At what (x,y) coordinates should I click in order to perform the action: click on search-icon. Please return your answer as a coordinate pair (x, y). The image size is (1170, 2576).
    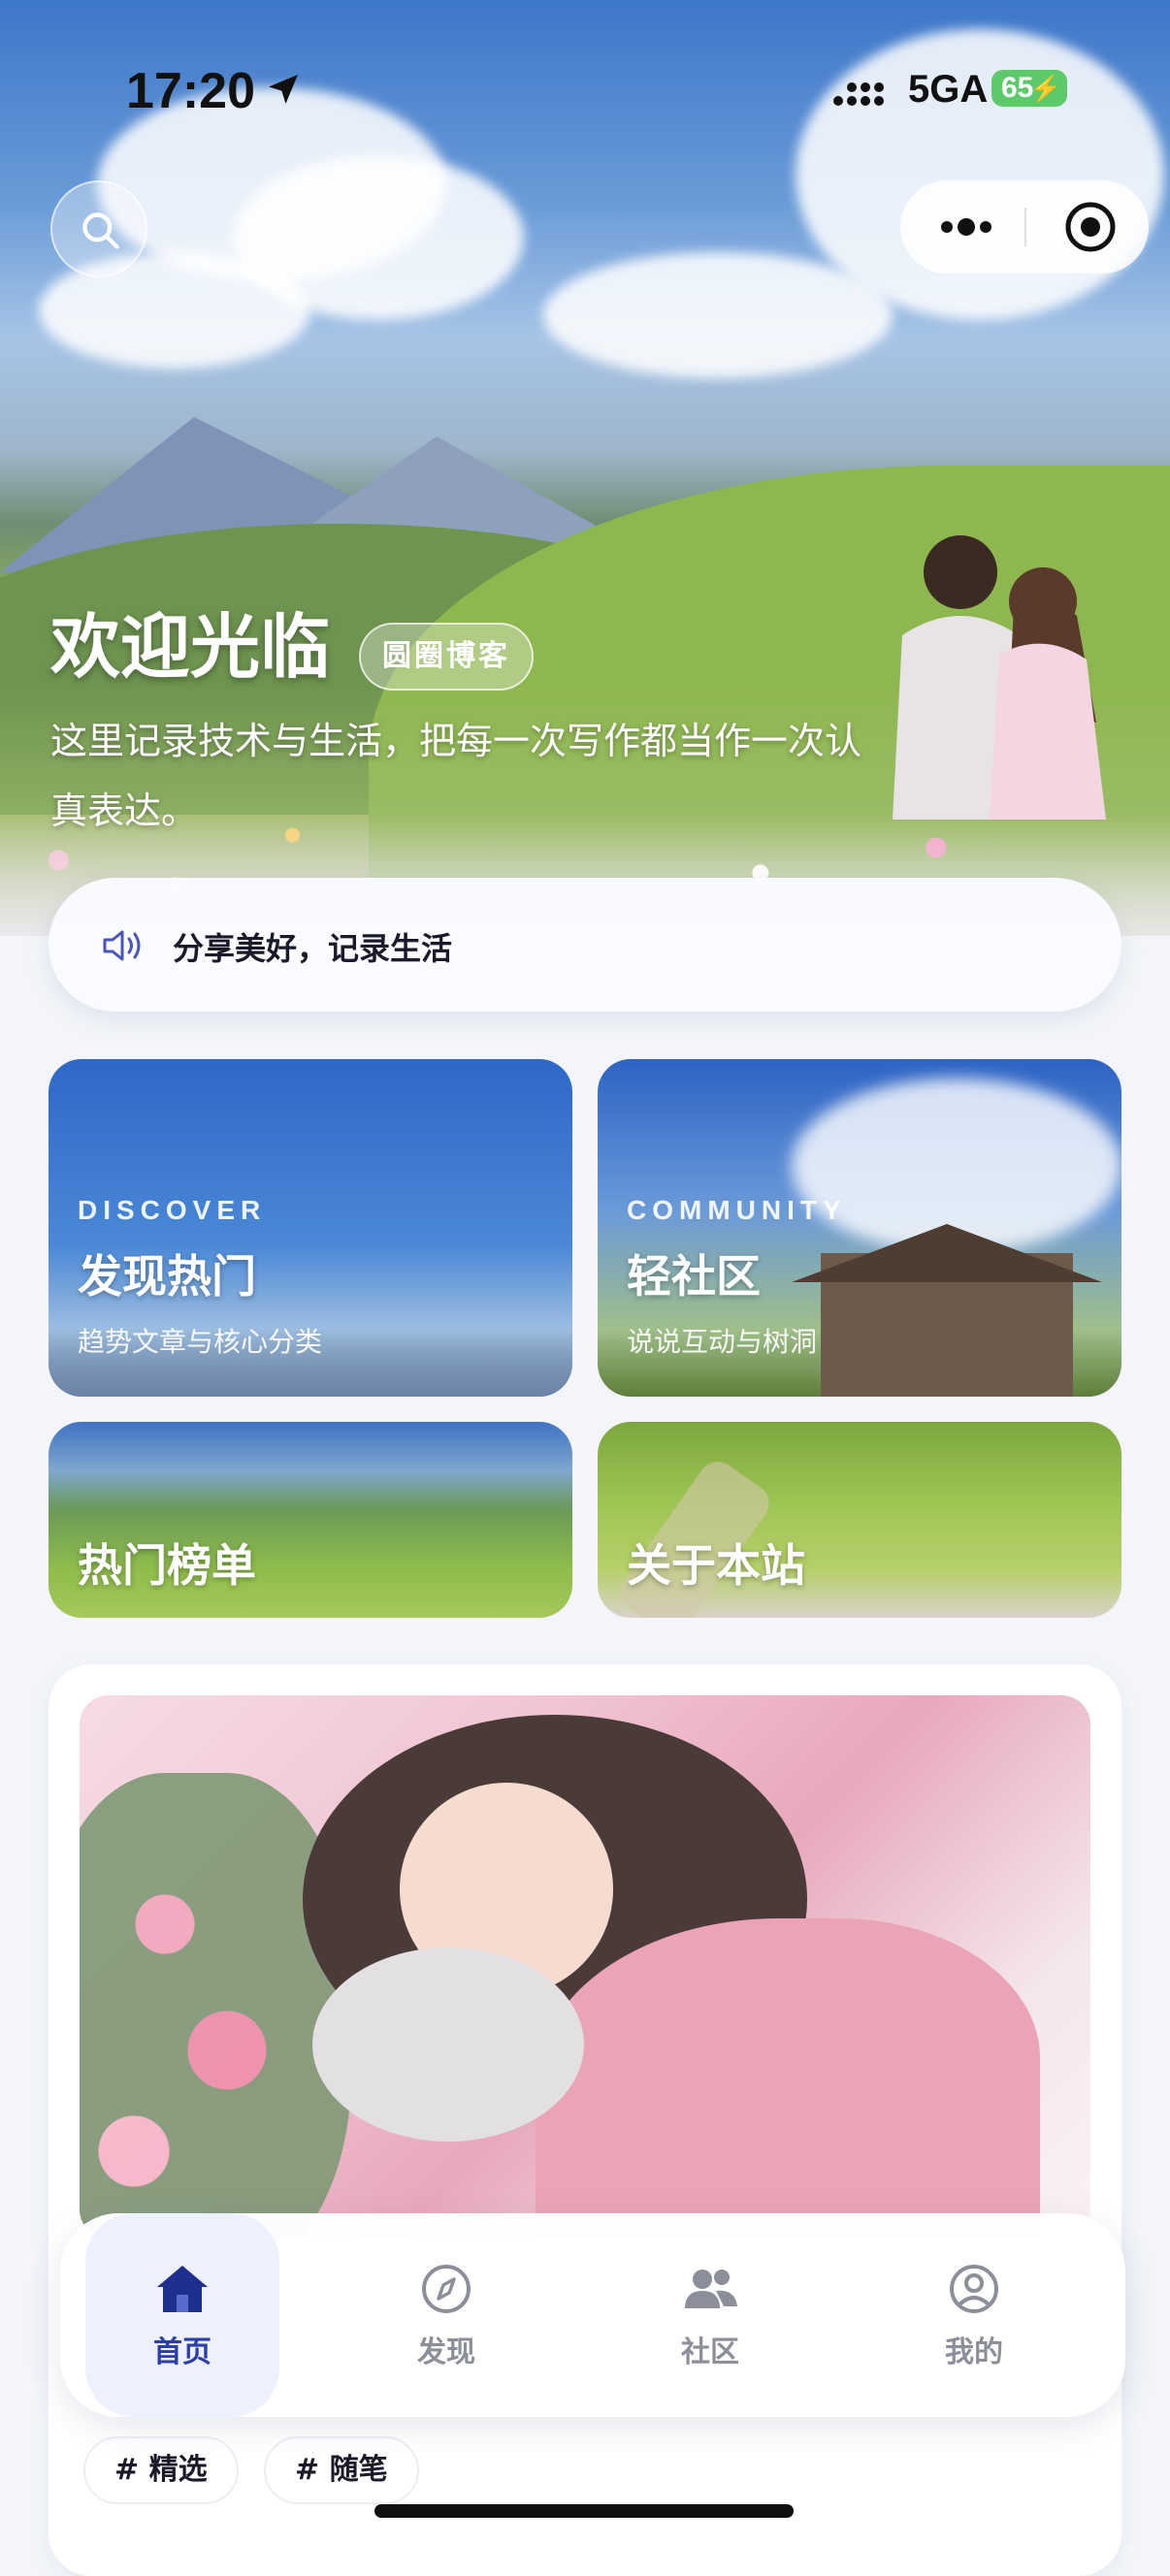
    Looking at the image, I should click on (100, 230).